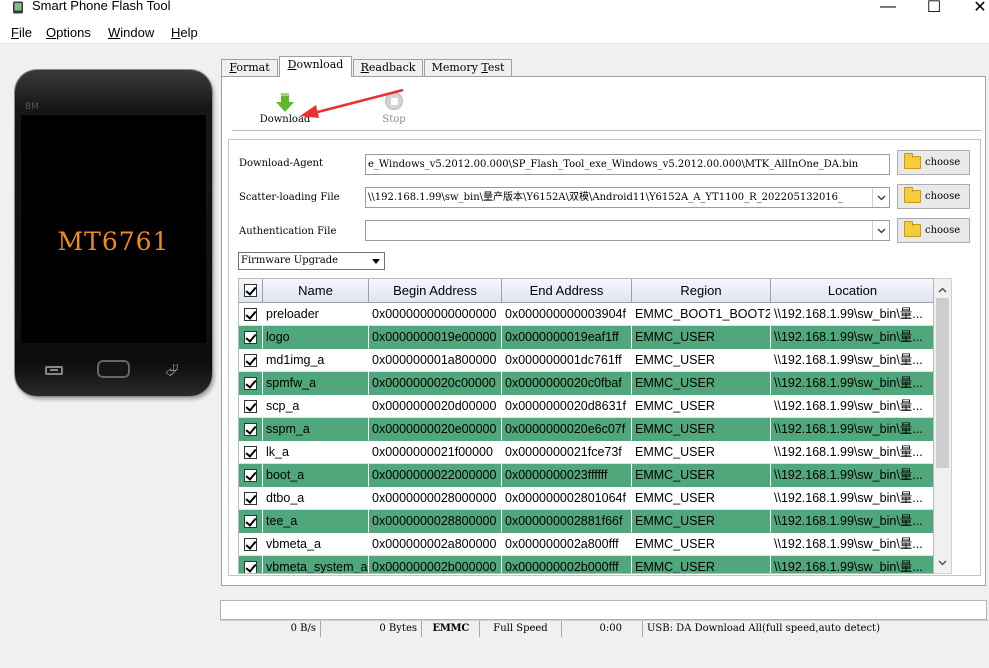 The width and height of the screenshot is (989, 668). I want to click on cell-name: scp_a, so click(316, 406).